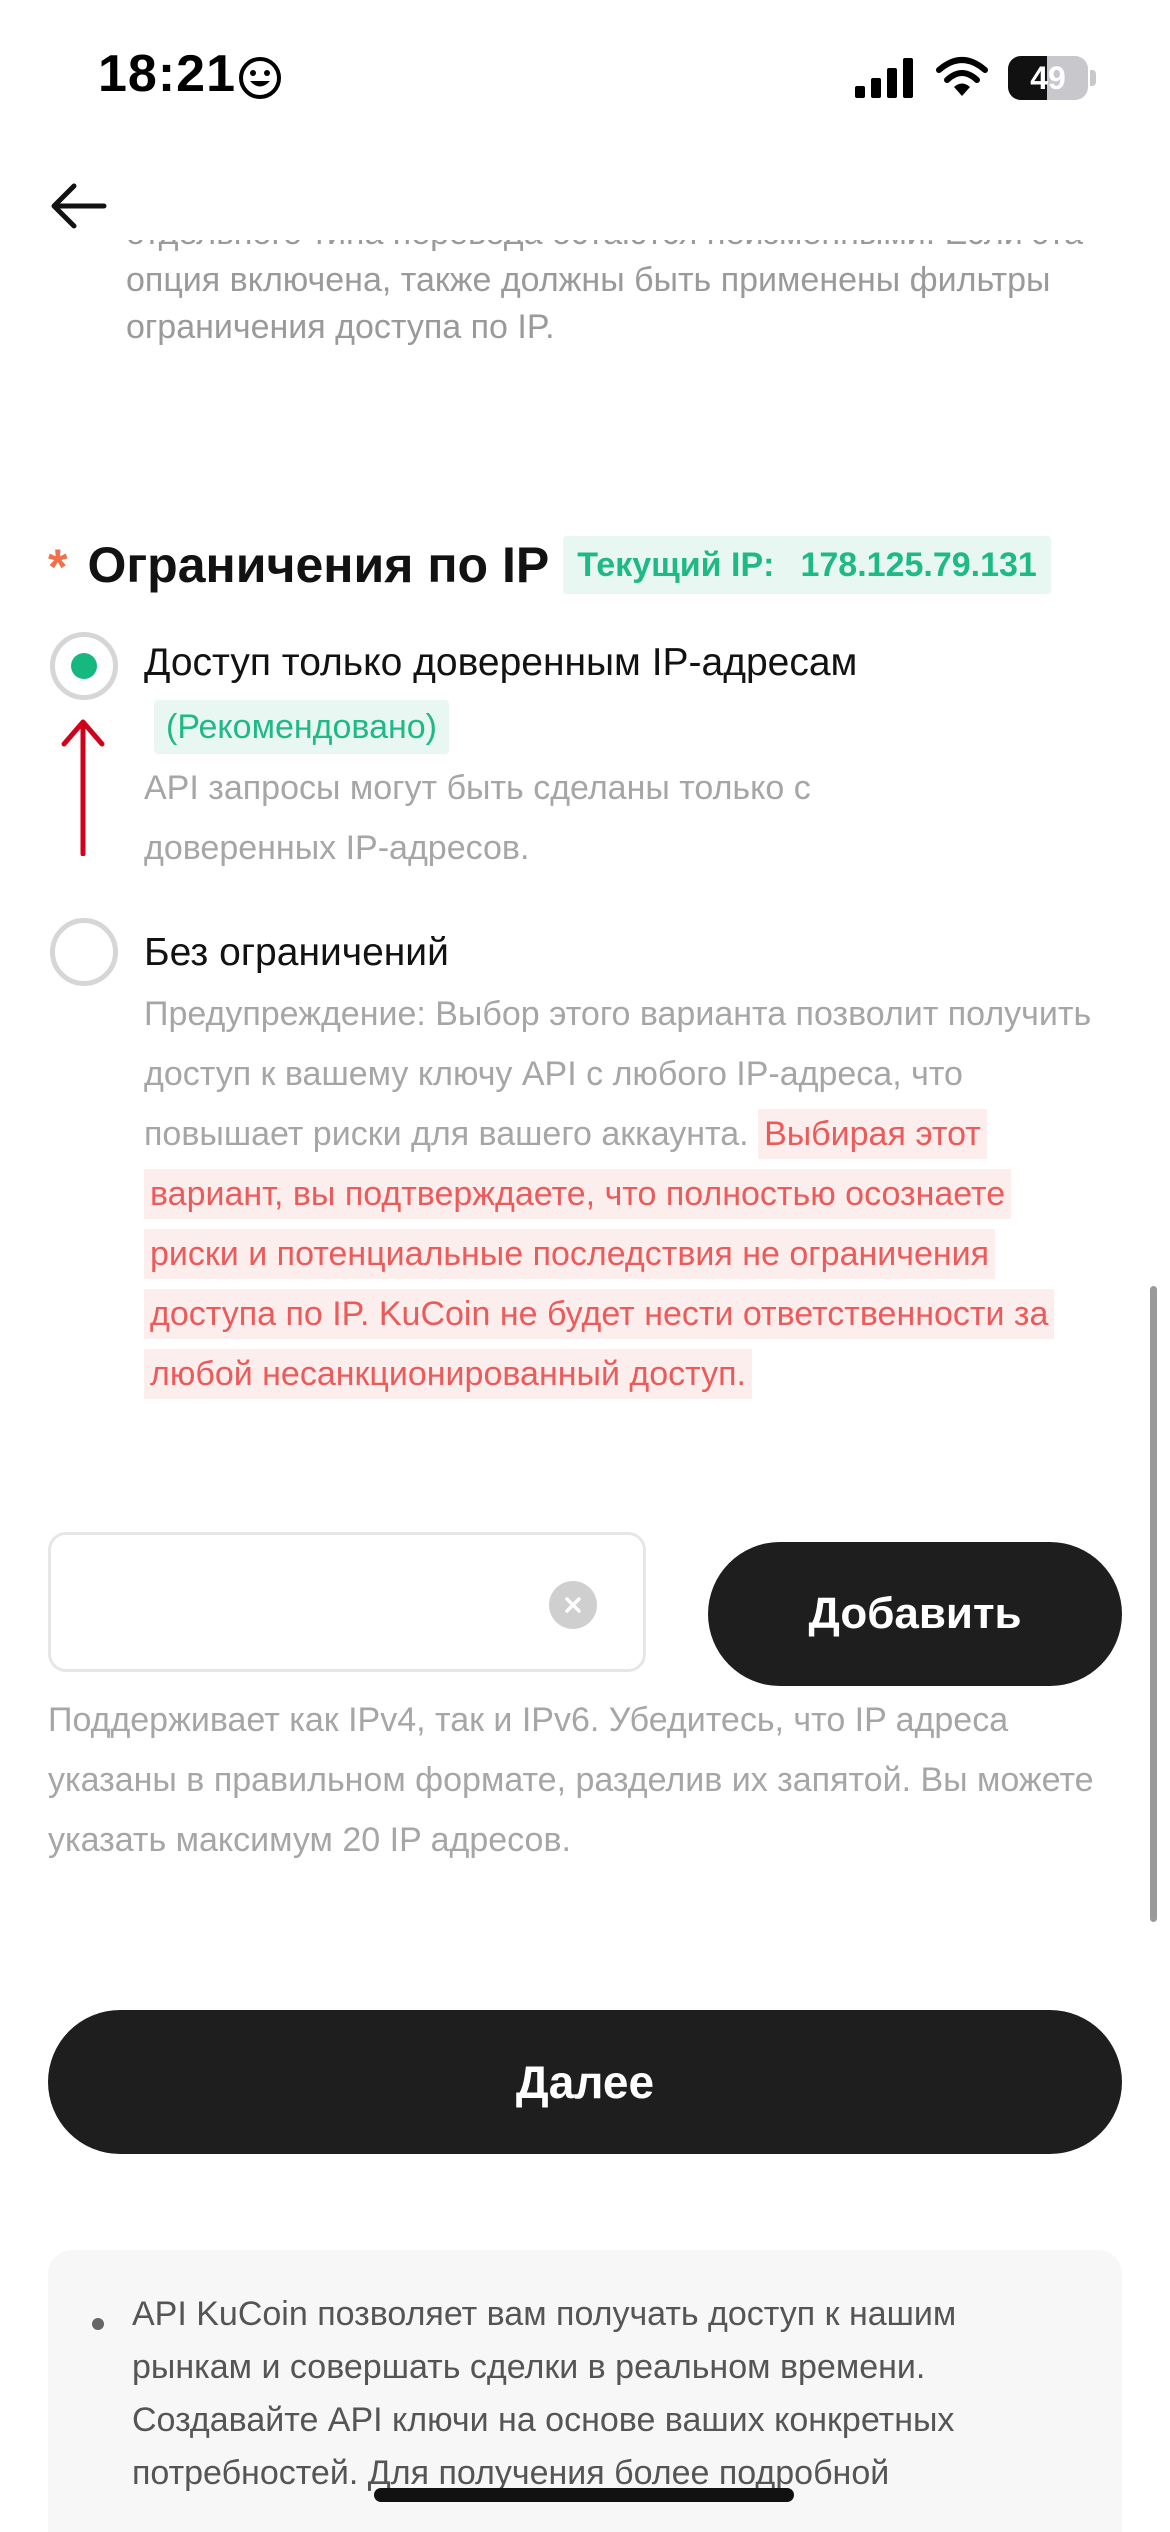  Describe the element at coordinates (884, 78) in the screenshot. I see `signal-icon` at that location.